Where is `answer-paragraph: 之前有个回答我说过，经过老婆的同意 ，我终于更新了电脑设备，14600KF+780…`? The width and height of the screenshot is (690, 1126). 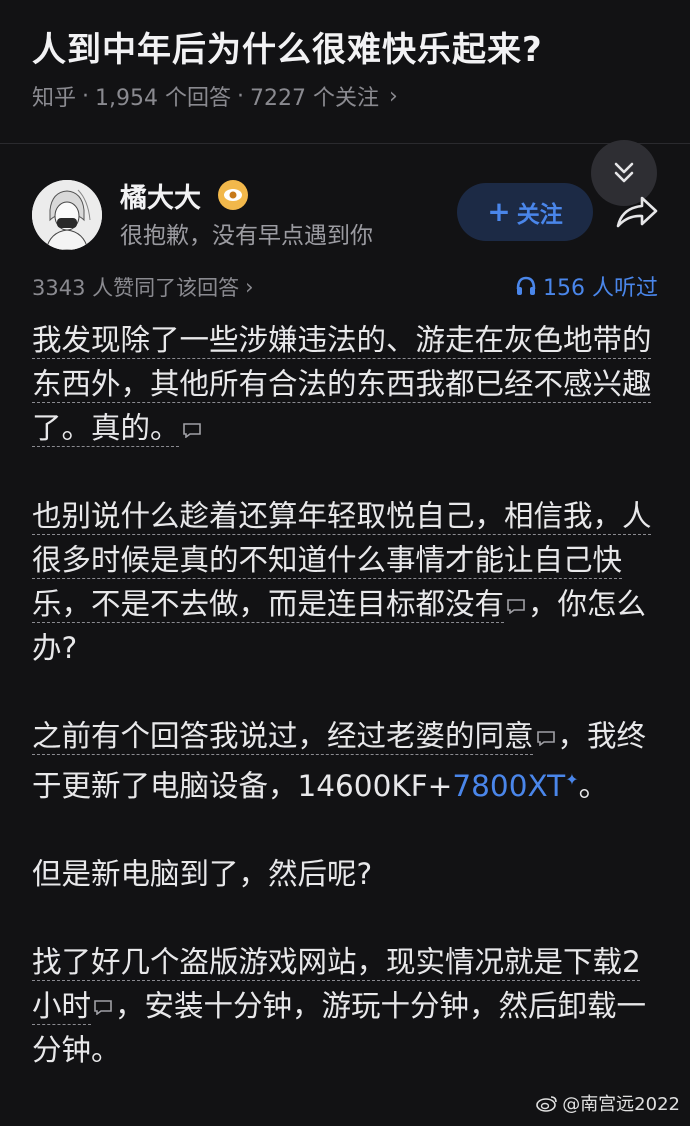
answer-paragraph: 之前有个回答我说过，经过老婆的同意 ，我终于更新了电脑设备，14600KF+780… is located at coordinates (339, 761).